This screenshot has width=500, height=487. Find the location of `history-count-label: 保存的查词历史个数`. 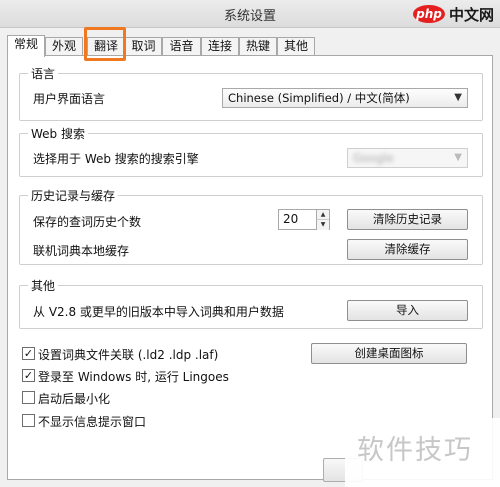

history-count-label: 保存的查词历史个数 is located at coordinates (87, 222).